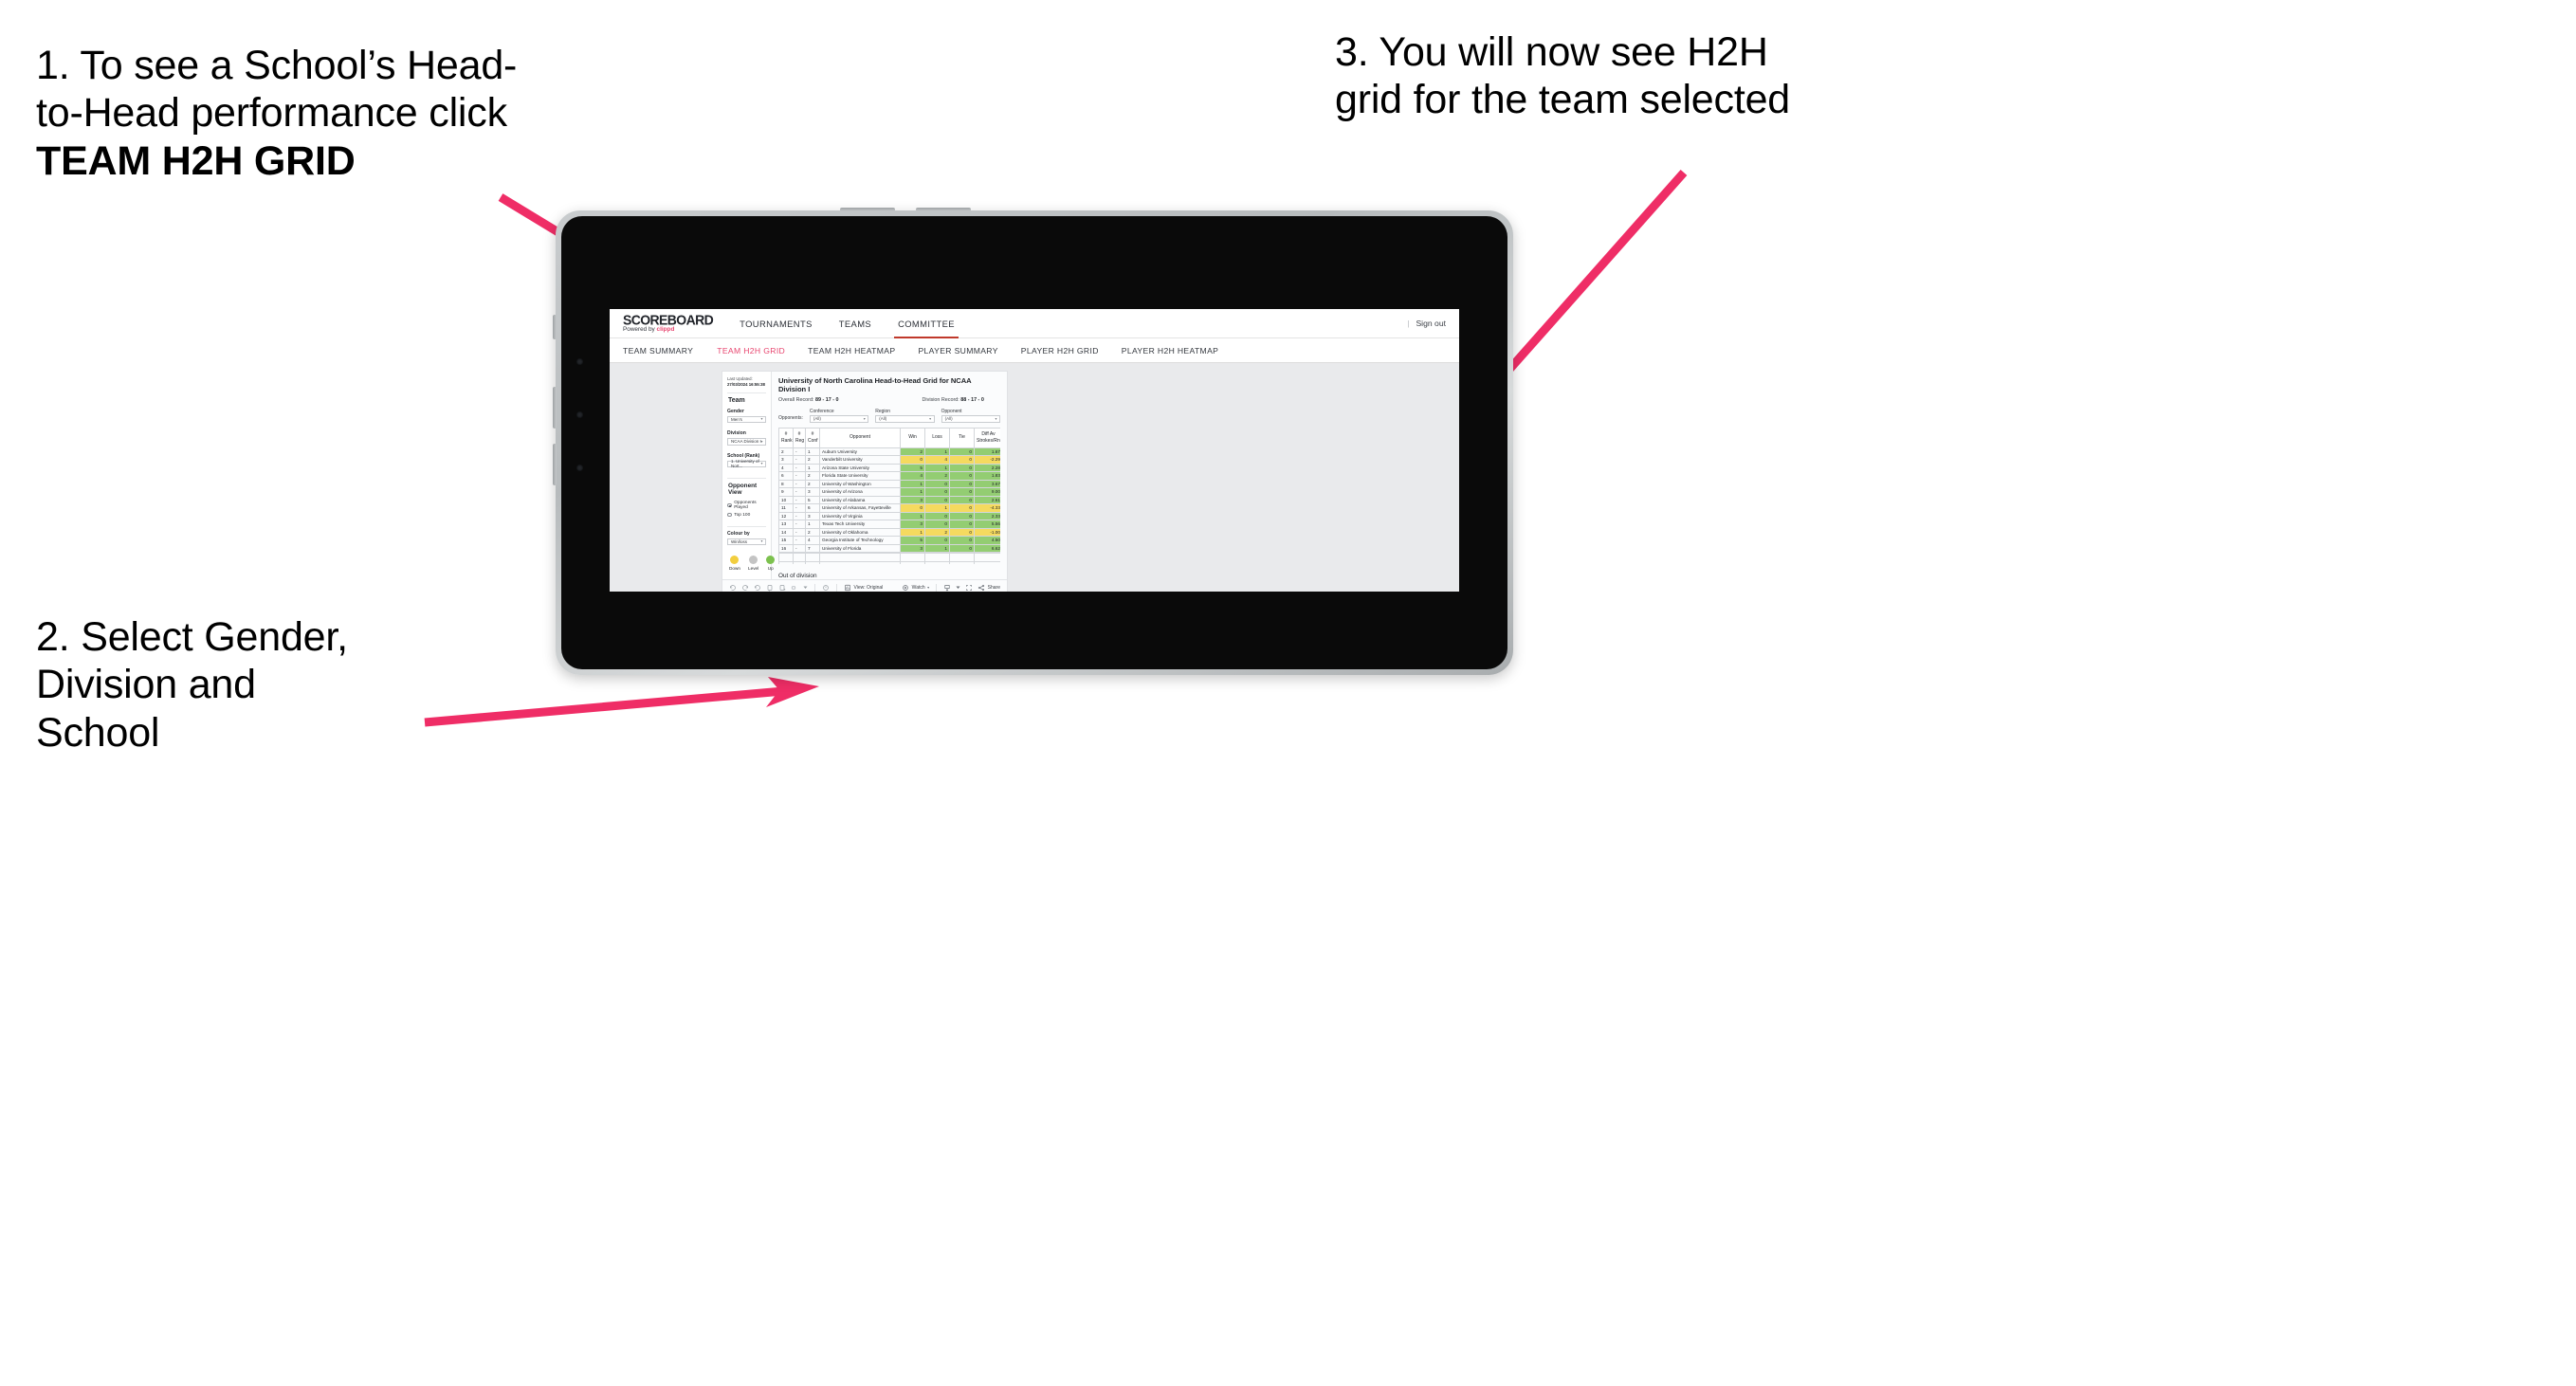  I want to click on cell-opponent: University of Oklahoma, so click(860, 532).